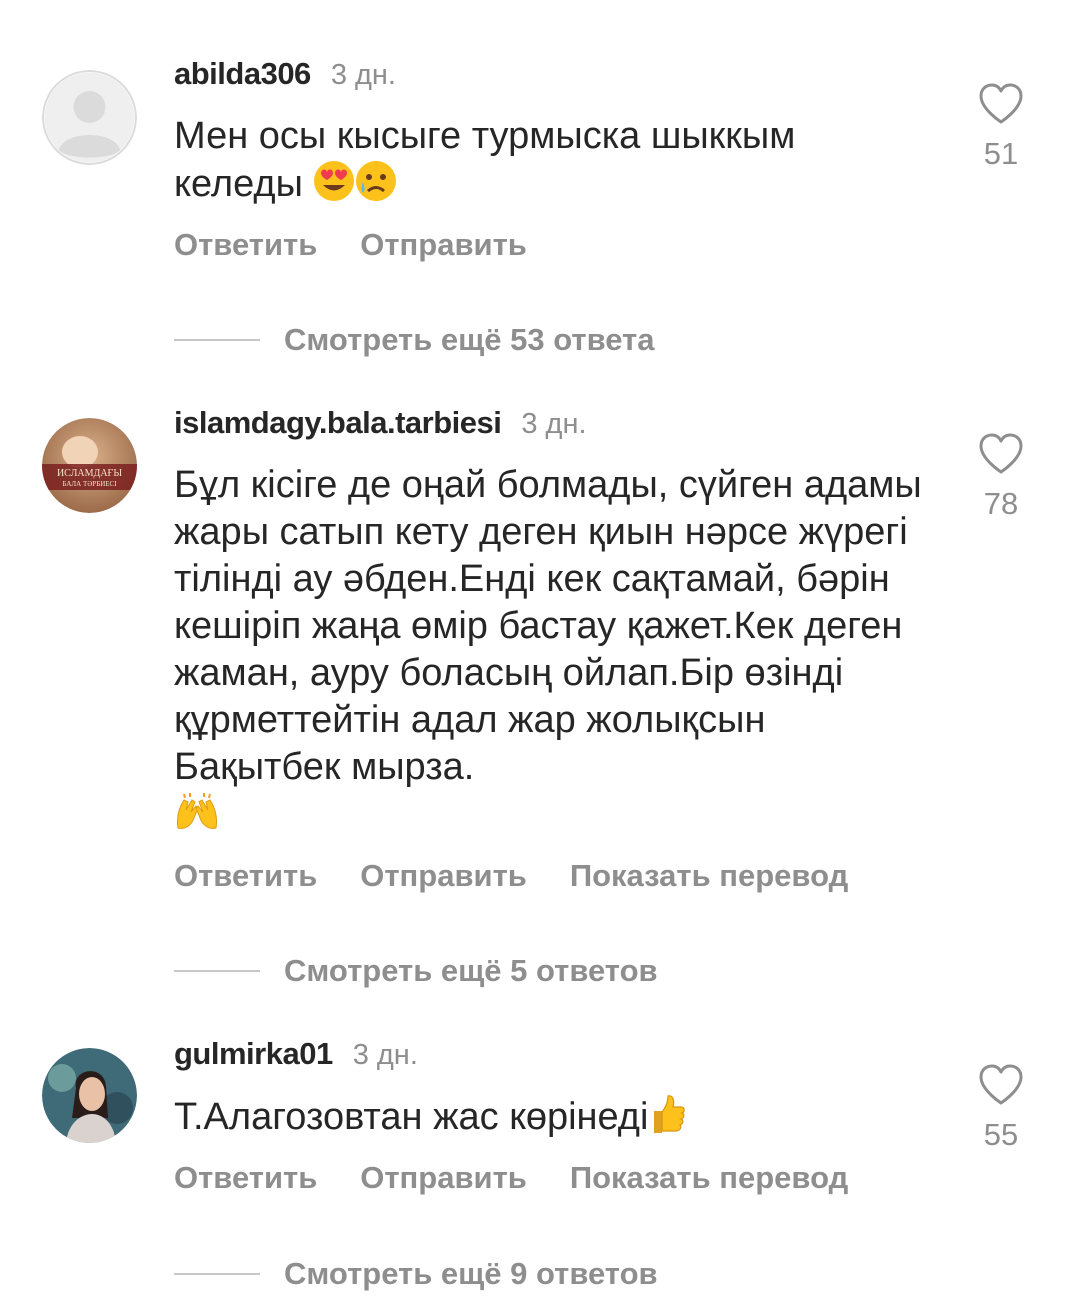 This screenshot has width=1080, height=1314. I want to click on view-replies-button: Смотреть ещё 5 ответов, so click(416, 971).